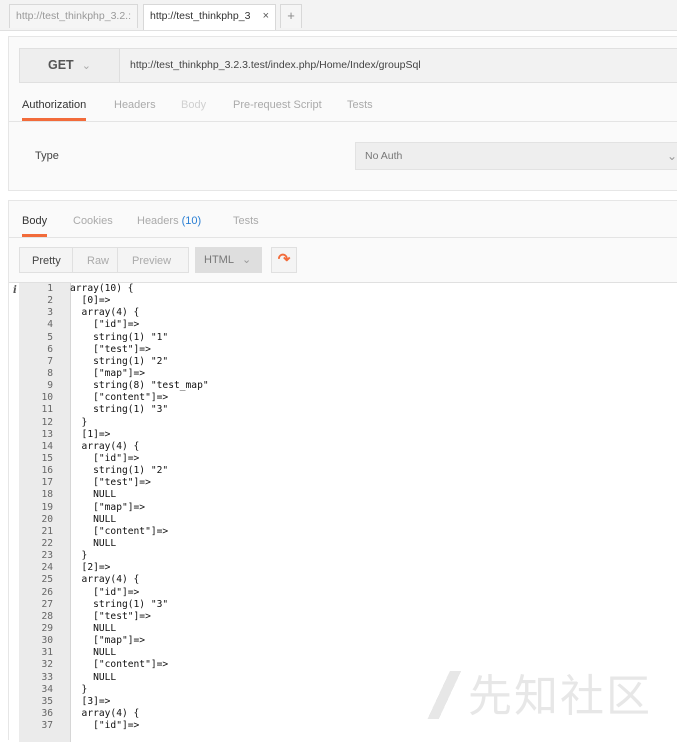  I want to click on code-text: string(8) "test_map", so click(139, 386).